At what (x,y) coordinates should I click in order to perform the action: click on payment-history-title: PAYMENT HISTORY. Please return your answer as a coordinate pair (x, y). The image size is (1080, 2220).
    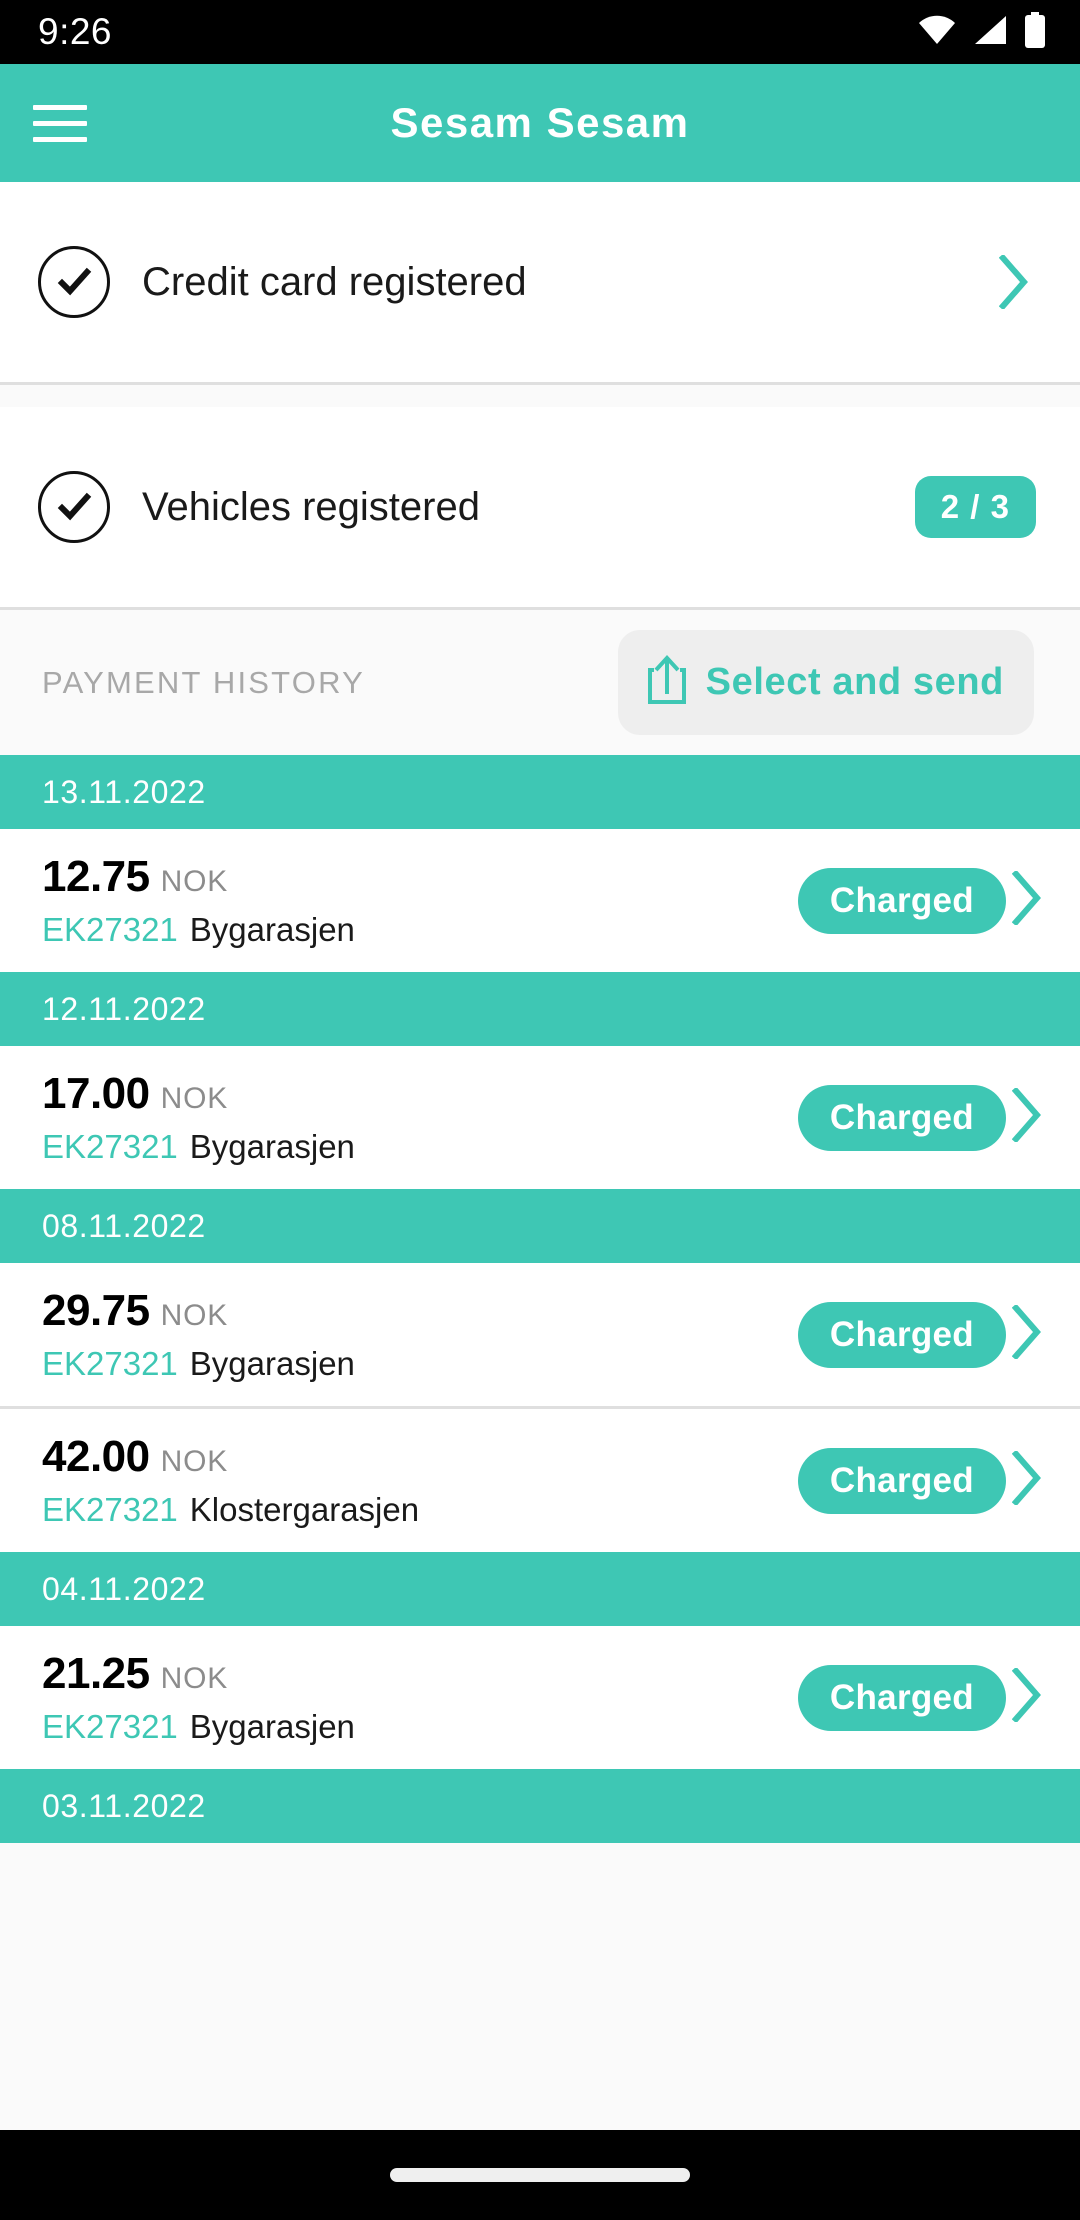
    Looking at the image, I should click on (203, 682).